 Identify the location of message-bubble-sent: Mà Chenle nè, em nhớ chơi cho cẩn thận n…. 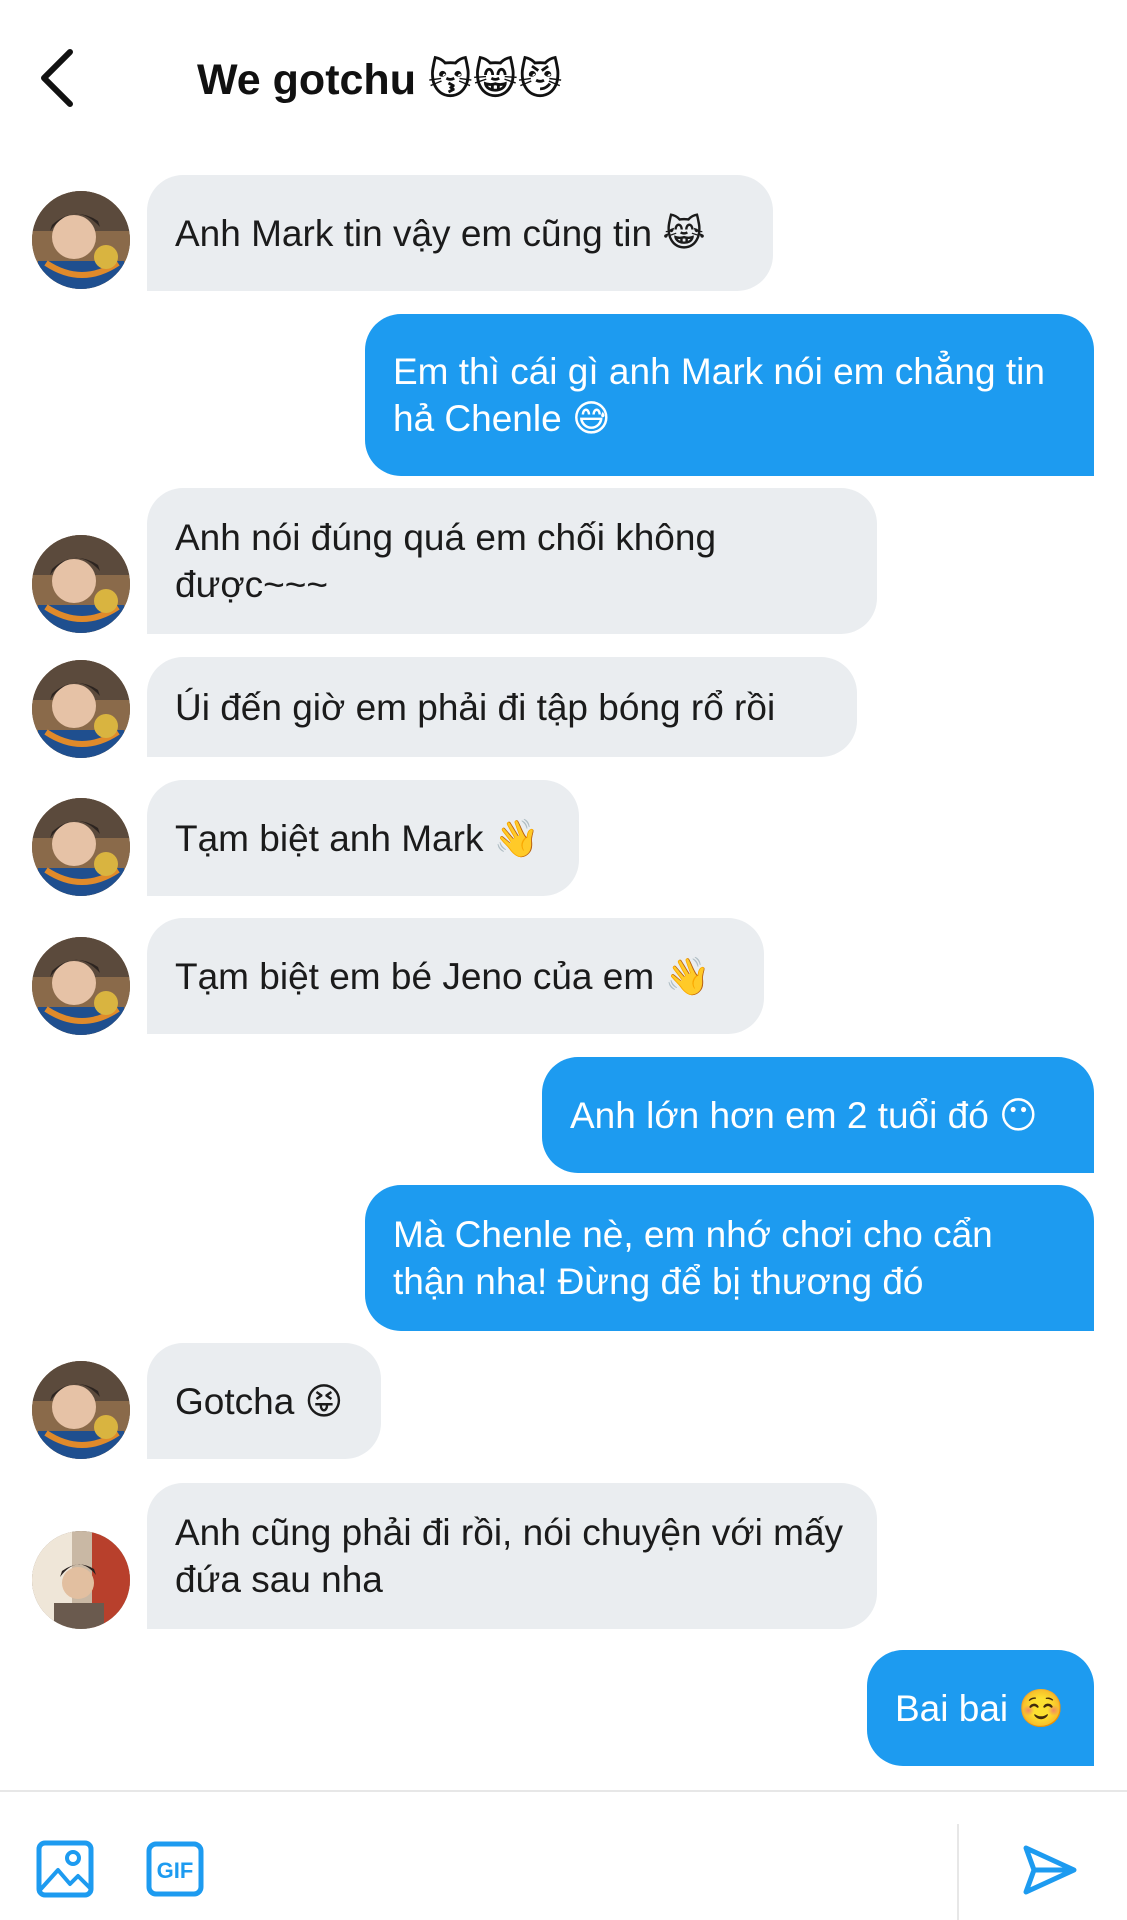
(729, 1258).